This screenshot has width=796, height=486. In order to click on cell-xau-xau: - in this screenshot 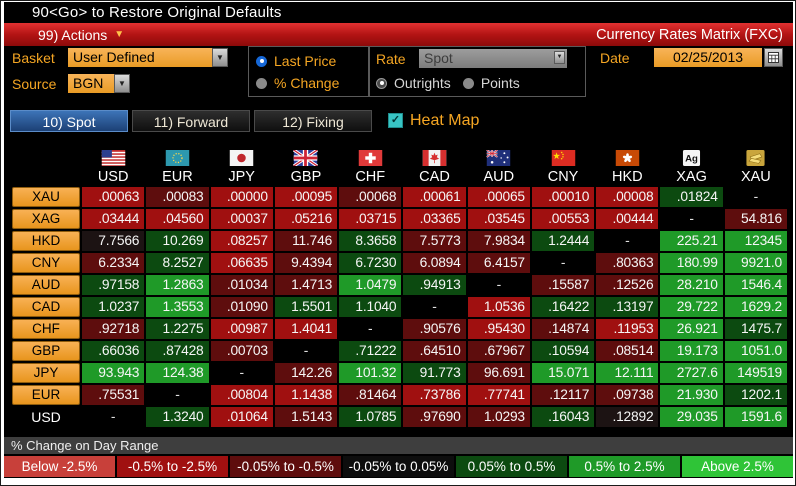, I will do `click(755, 197)`.